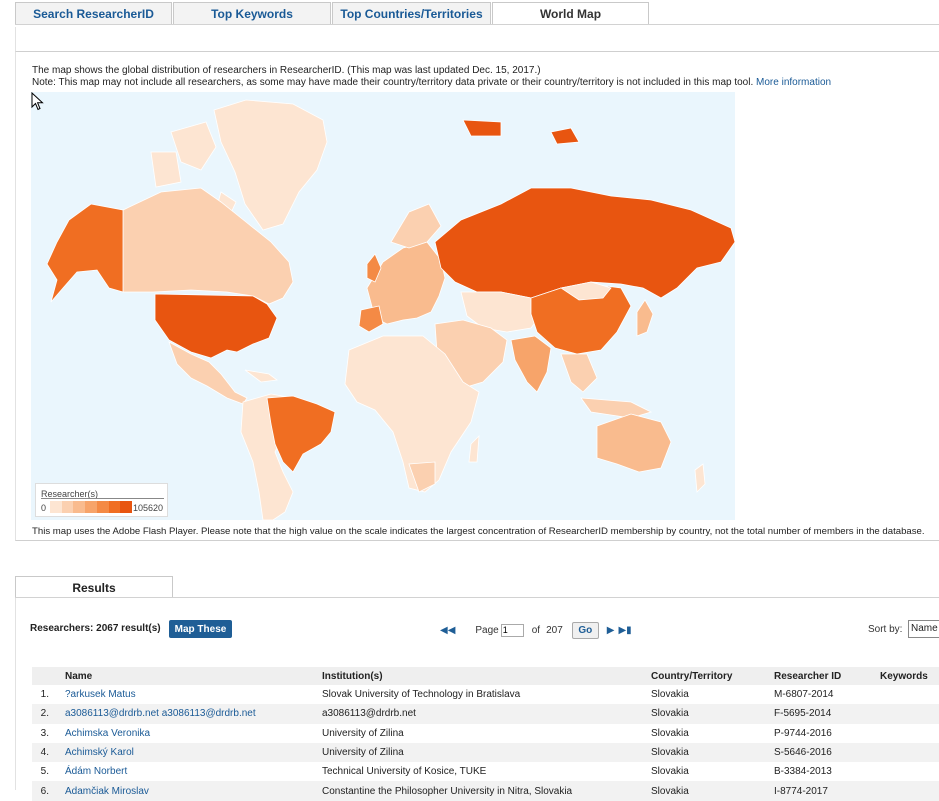  What do you see at coordinates (477, 24) in the screenshot?
I see `tab-divider` at bounding box center [477, 24].